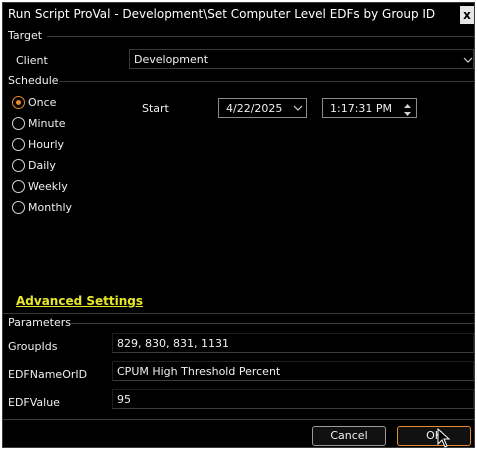  Describe the element at coordinates (254, 108) in the screenshot. I see `start-date-value: 4/22/2025` at that location.